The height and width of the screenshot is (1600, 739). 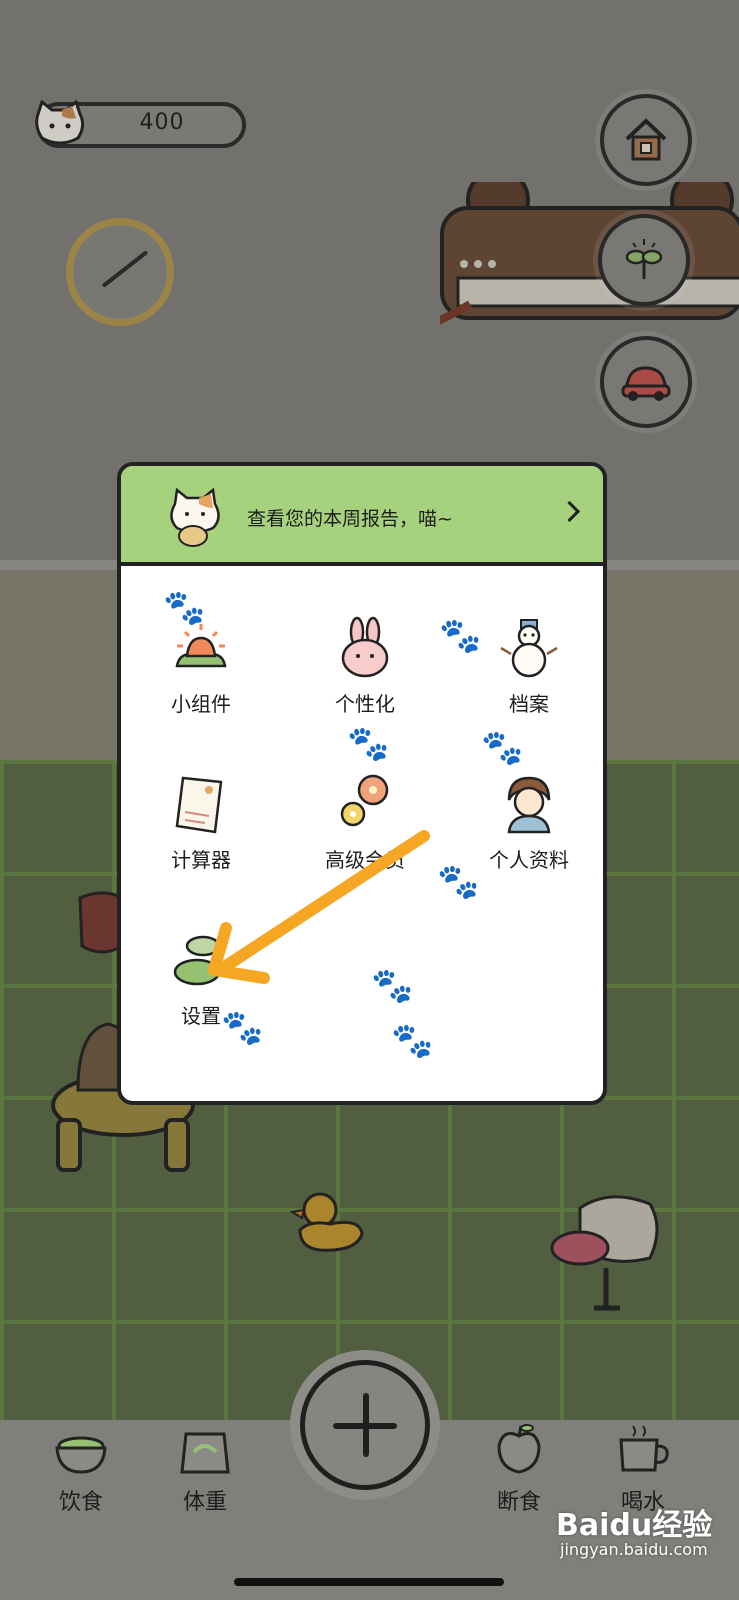 I want to click on tab-weight: 体重, so click(x=205, y=1472).